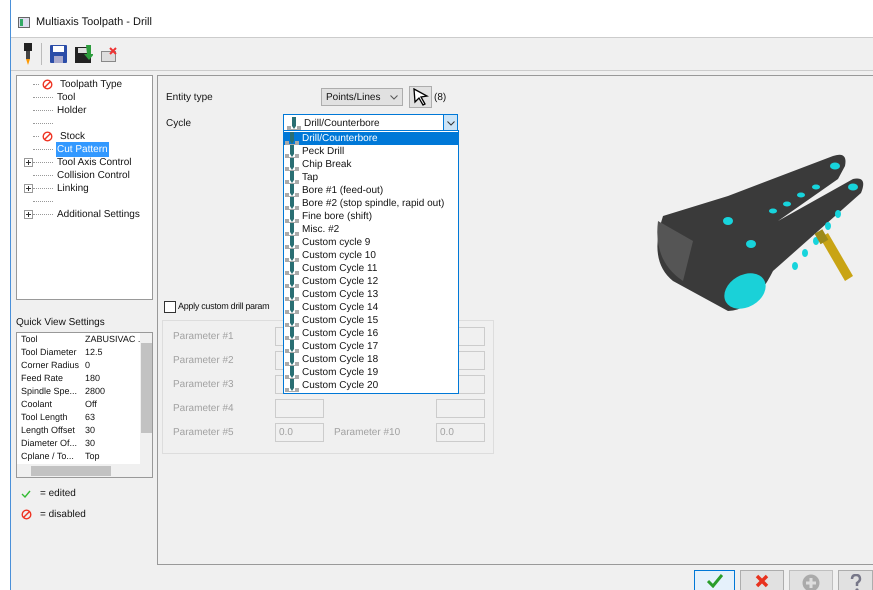 This screenshot has width=873, height=590. Describe the element at coordinates (63, 515) in the screenshot. I see `legend-text: = disabled` at that location.